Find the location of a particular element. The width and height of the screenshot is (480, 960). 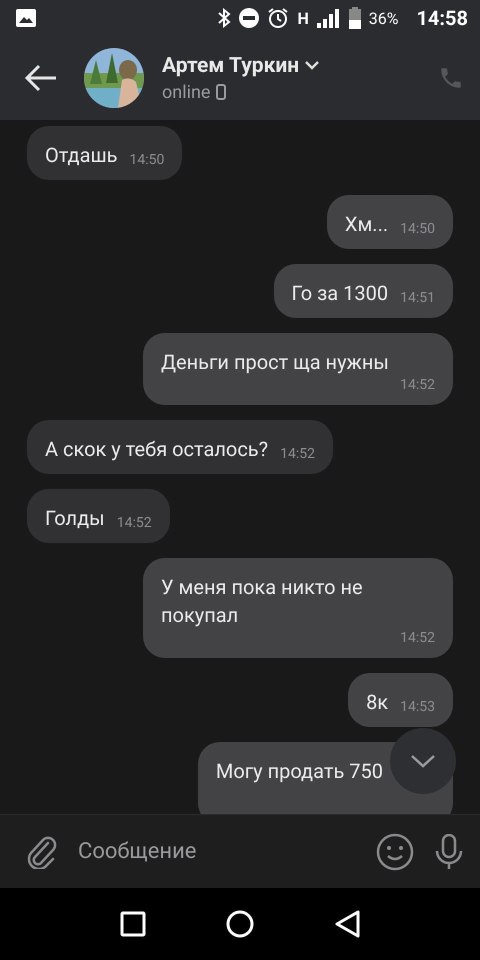

recents-button is located at coordinates (133, 924).